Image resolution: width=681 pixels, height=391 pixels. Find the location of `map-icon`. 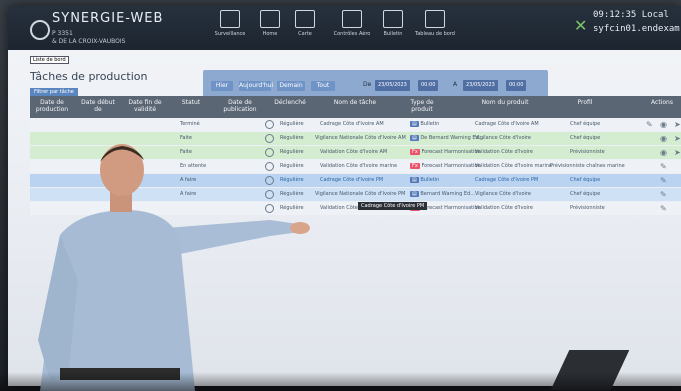

map-icon is located at coordinates (305, 19).